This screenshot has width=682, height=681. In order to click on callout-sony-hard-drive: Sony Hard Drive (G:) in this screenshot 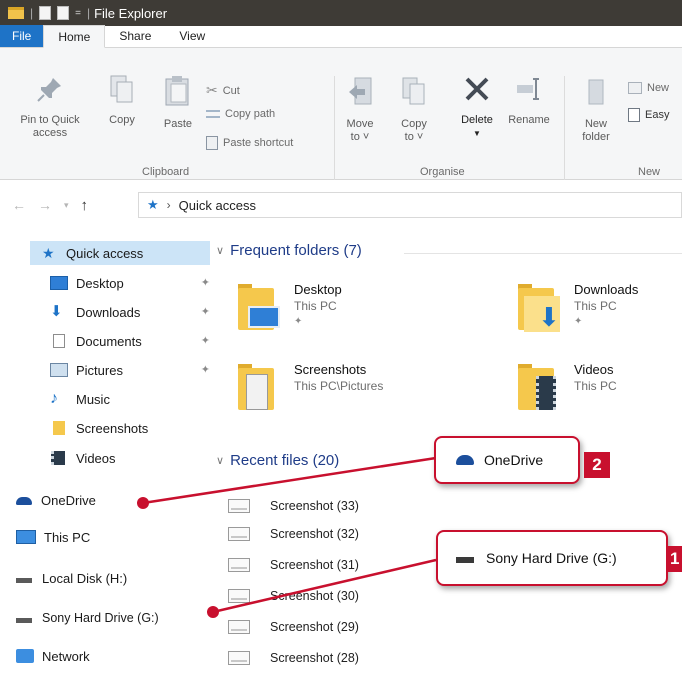, I will do `click(552, 558)`.